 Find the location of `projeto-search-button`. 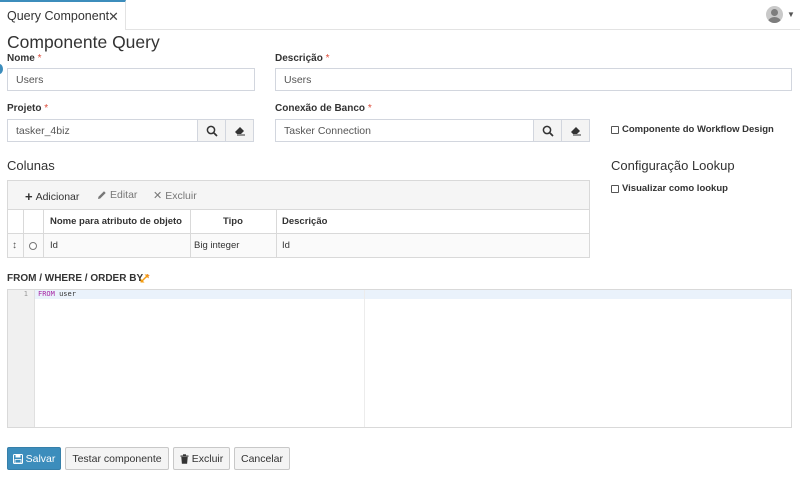

projeto-search-button is located at coordinates (211, 130).